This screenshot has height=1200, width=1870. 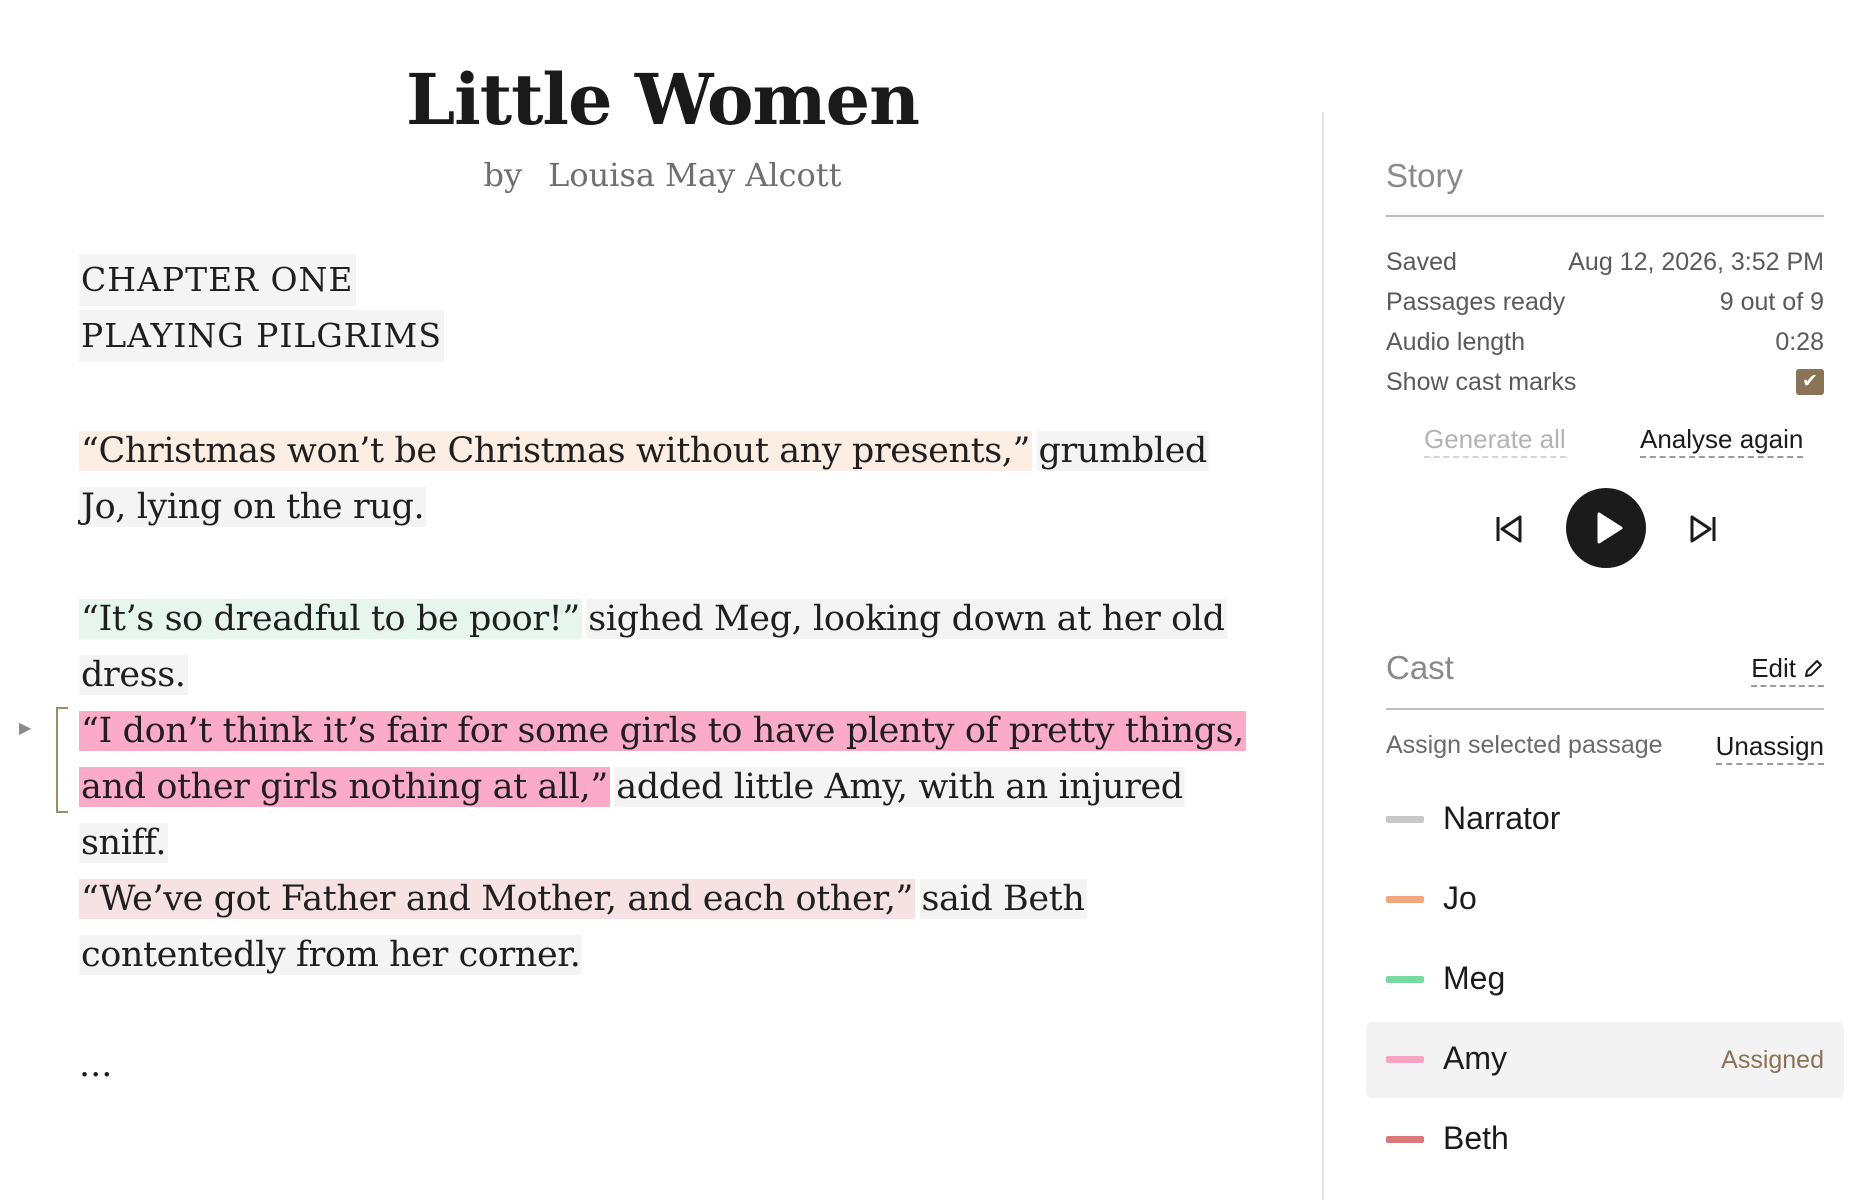 I want to click on story-heading: Story, so click(x=1425, y=175).